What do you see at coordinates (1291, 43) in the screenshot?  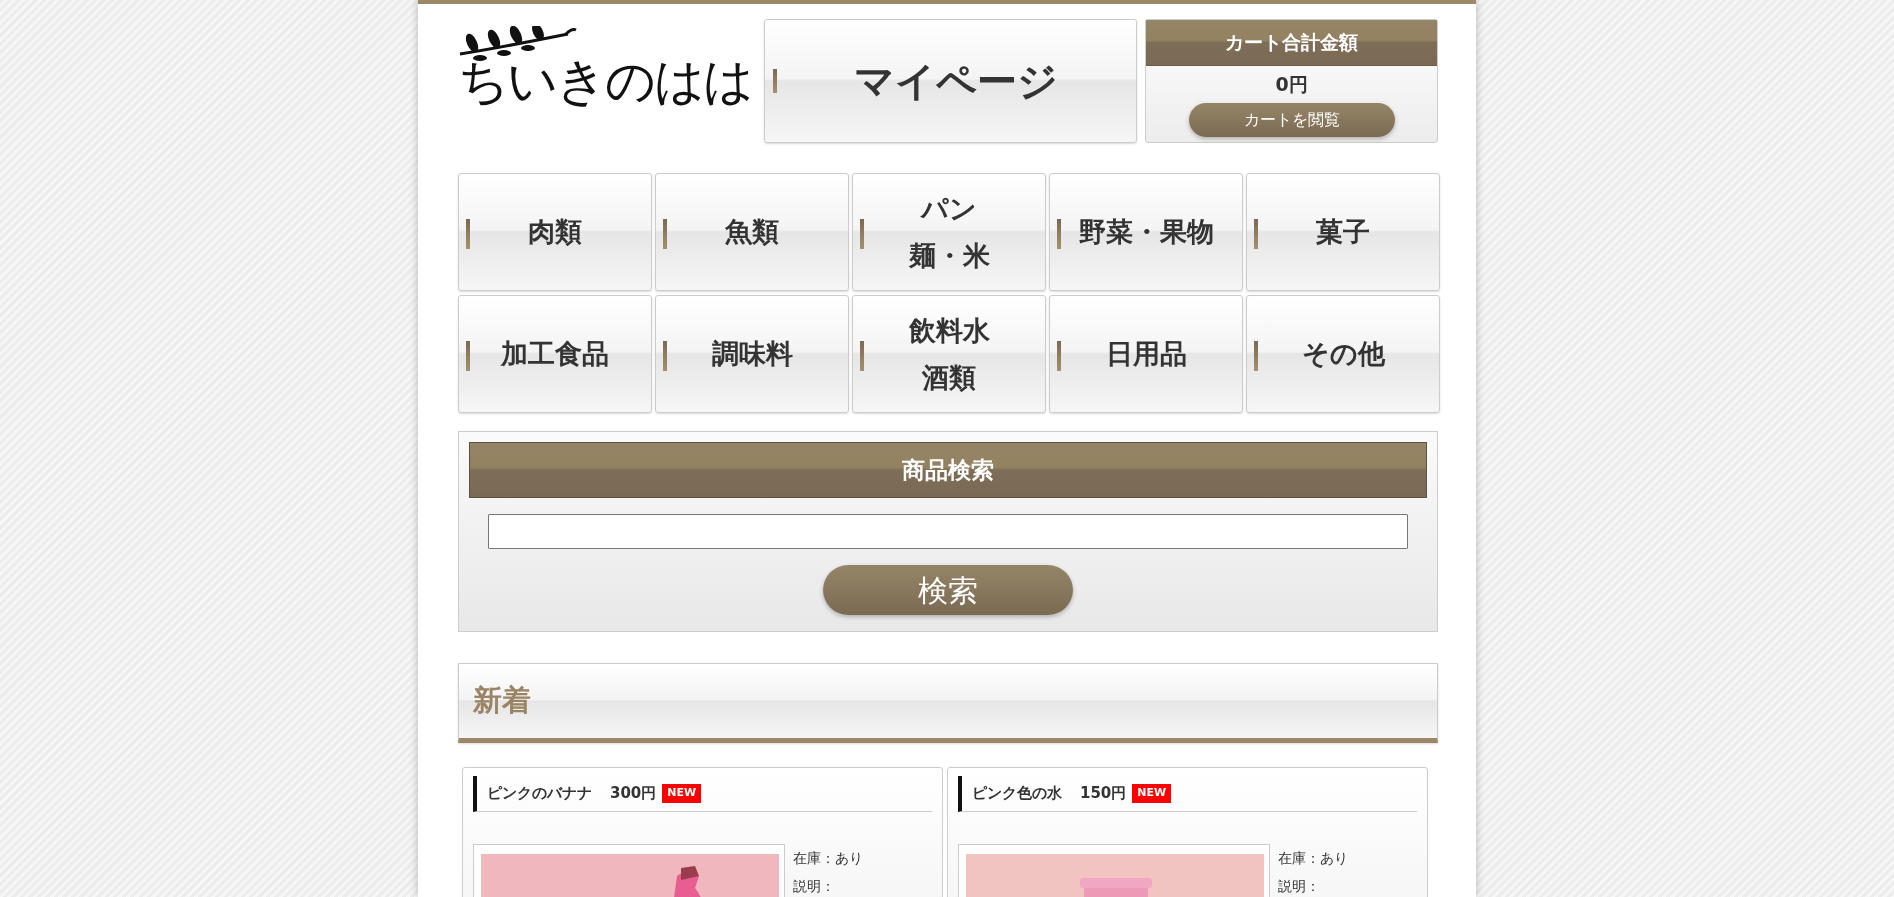 I see `cart-total-header: カート合計金額` at bounding box center [1291, 43].